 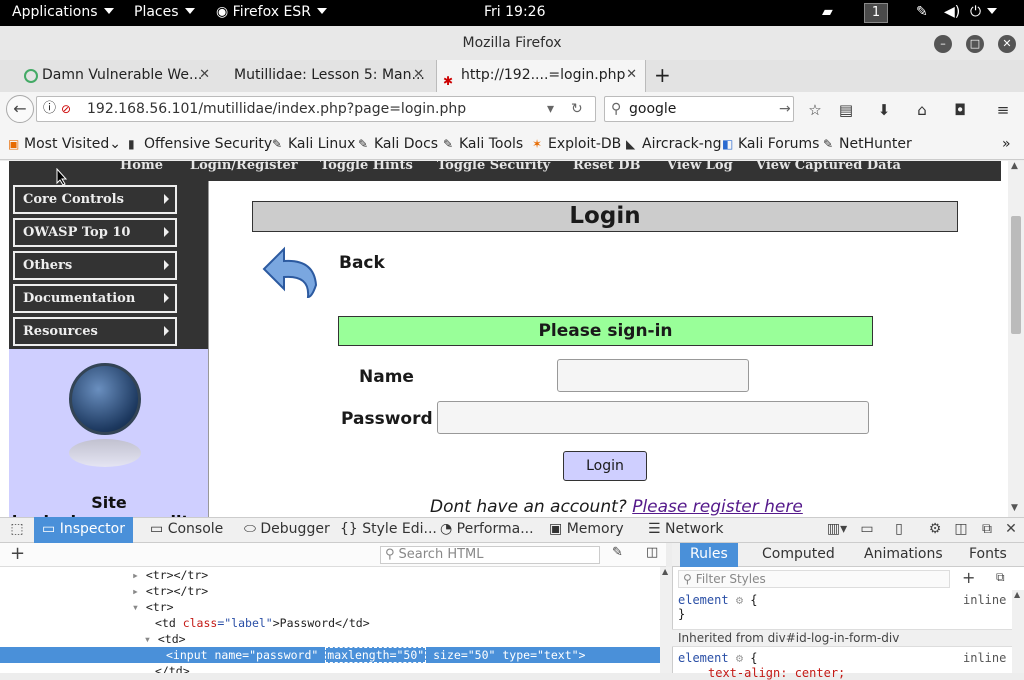 I want to click on reader-list-icon: ▤, so click(x=846, y=110).